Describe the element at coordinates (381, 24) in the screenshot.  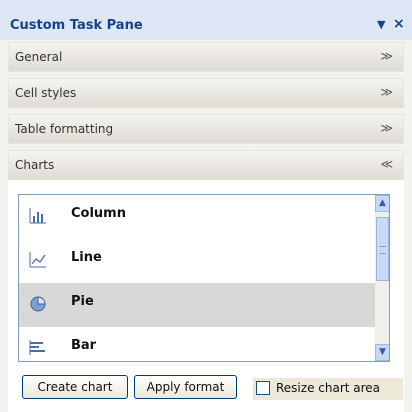
I see `pane-options-dropdown-icon: ▼` at that location.